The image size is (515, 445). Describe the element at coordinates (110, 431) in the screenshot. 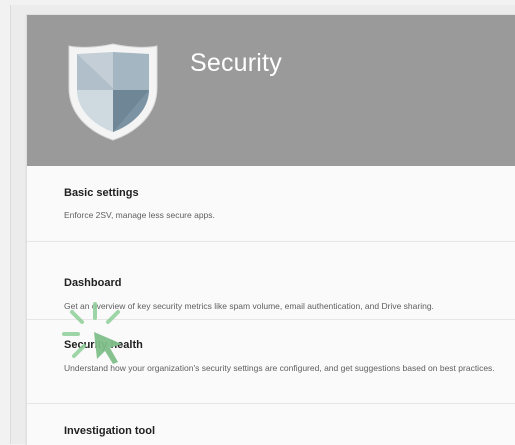

I see `section-title: Investigation tool` at that location.